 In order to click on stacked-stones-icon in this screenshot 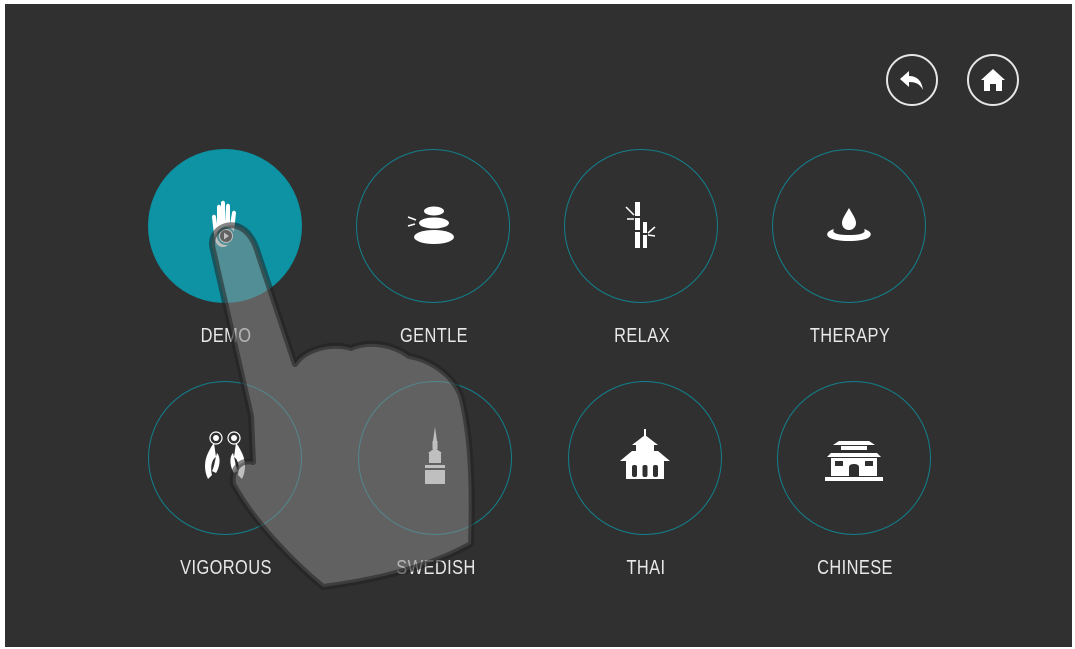, I will do `click(430, 225)`.